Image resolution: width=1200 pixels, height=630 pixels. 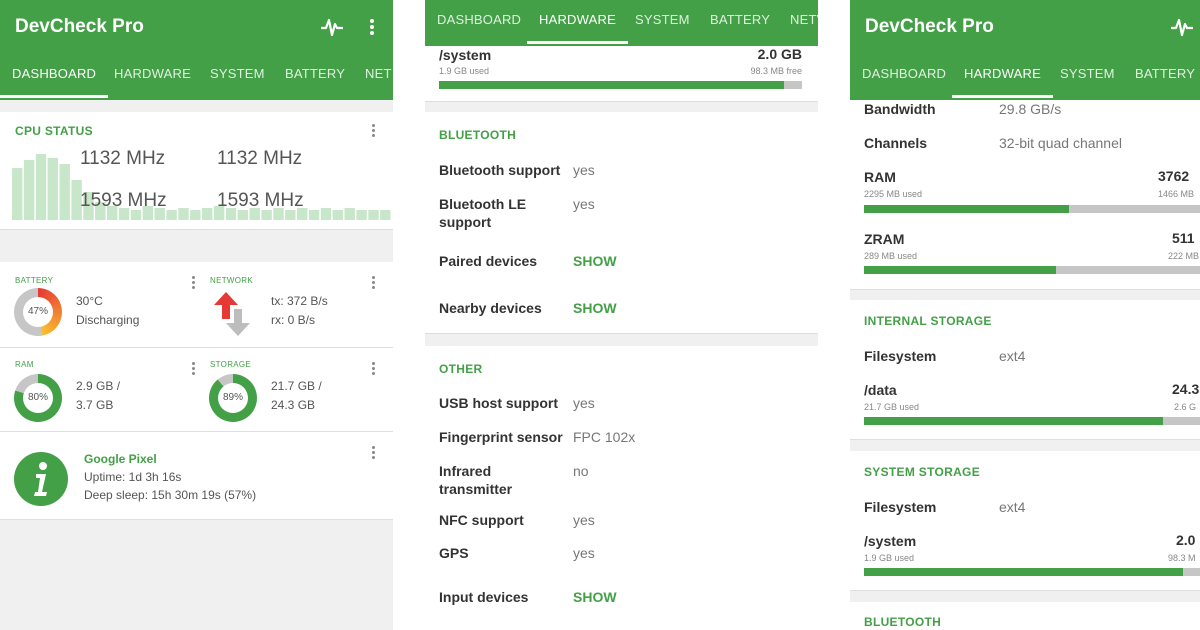 I want to click on system-path: /system, so click(x=890, y=541).